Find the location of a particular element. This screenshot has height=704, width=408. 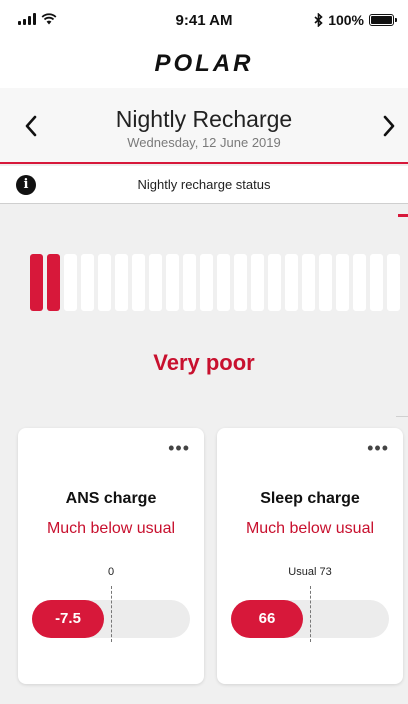

date-navigation-header: Nightly Recharge Wednesday, 12 June 2019 is located at coordinates (204, 126).